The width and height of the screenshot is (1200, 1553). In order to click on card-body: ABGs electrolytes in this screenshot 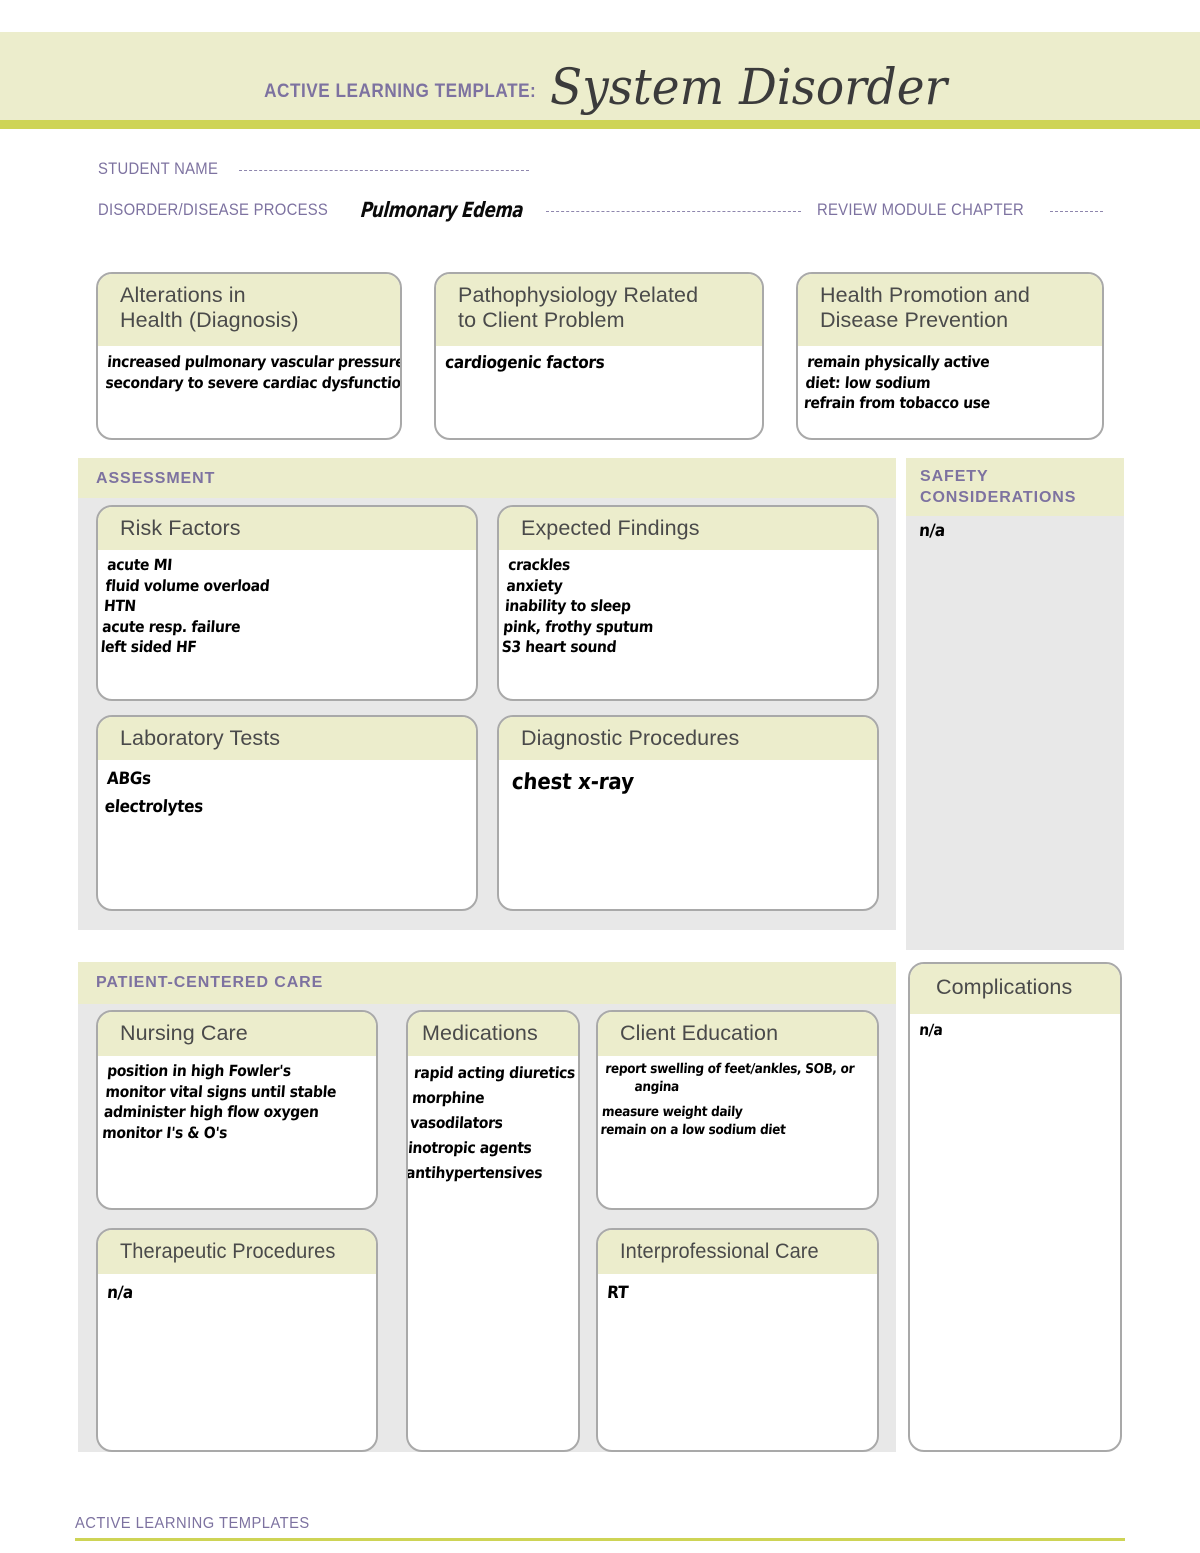, I will do `click(287, 793)`.